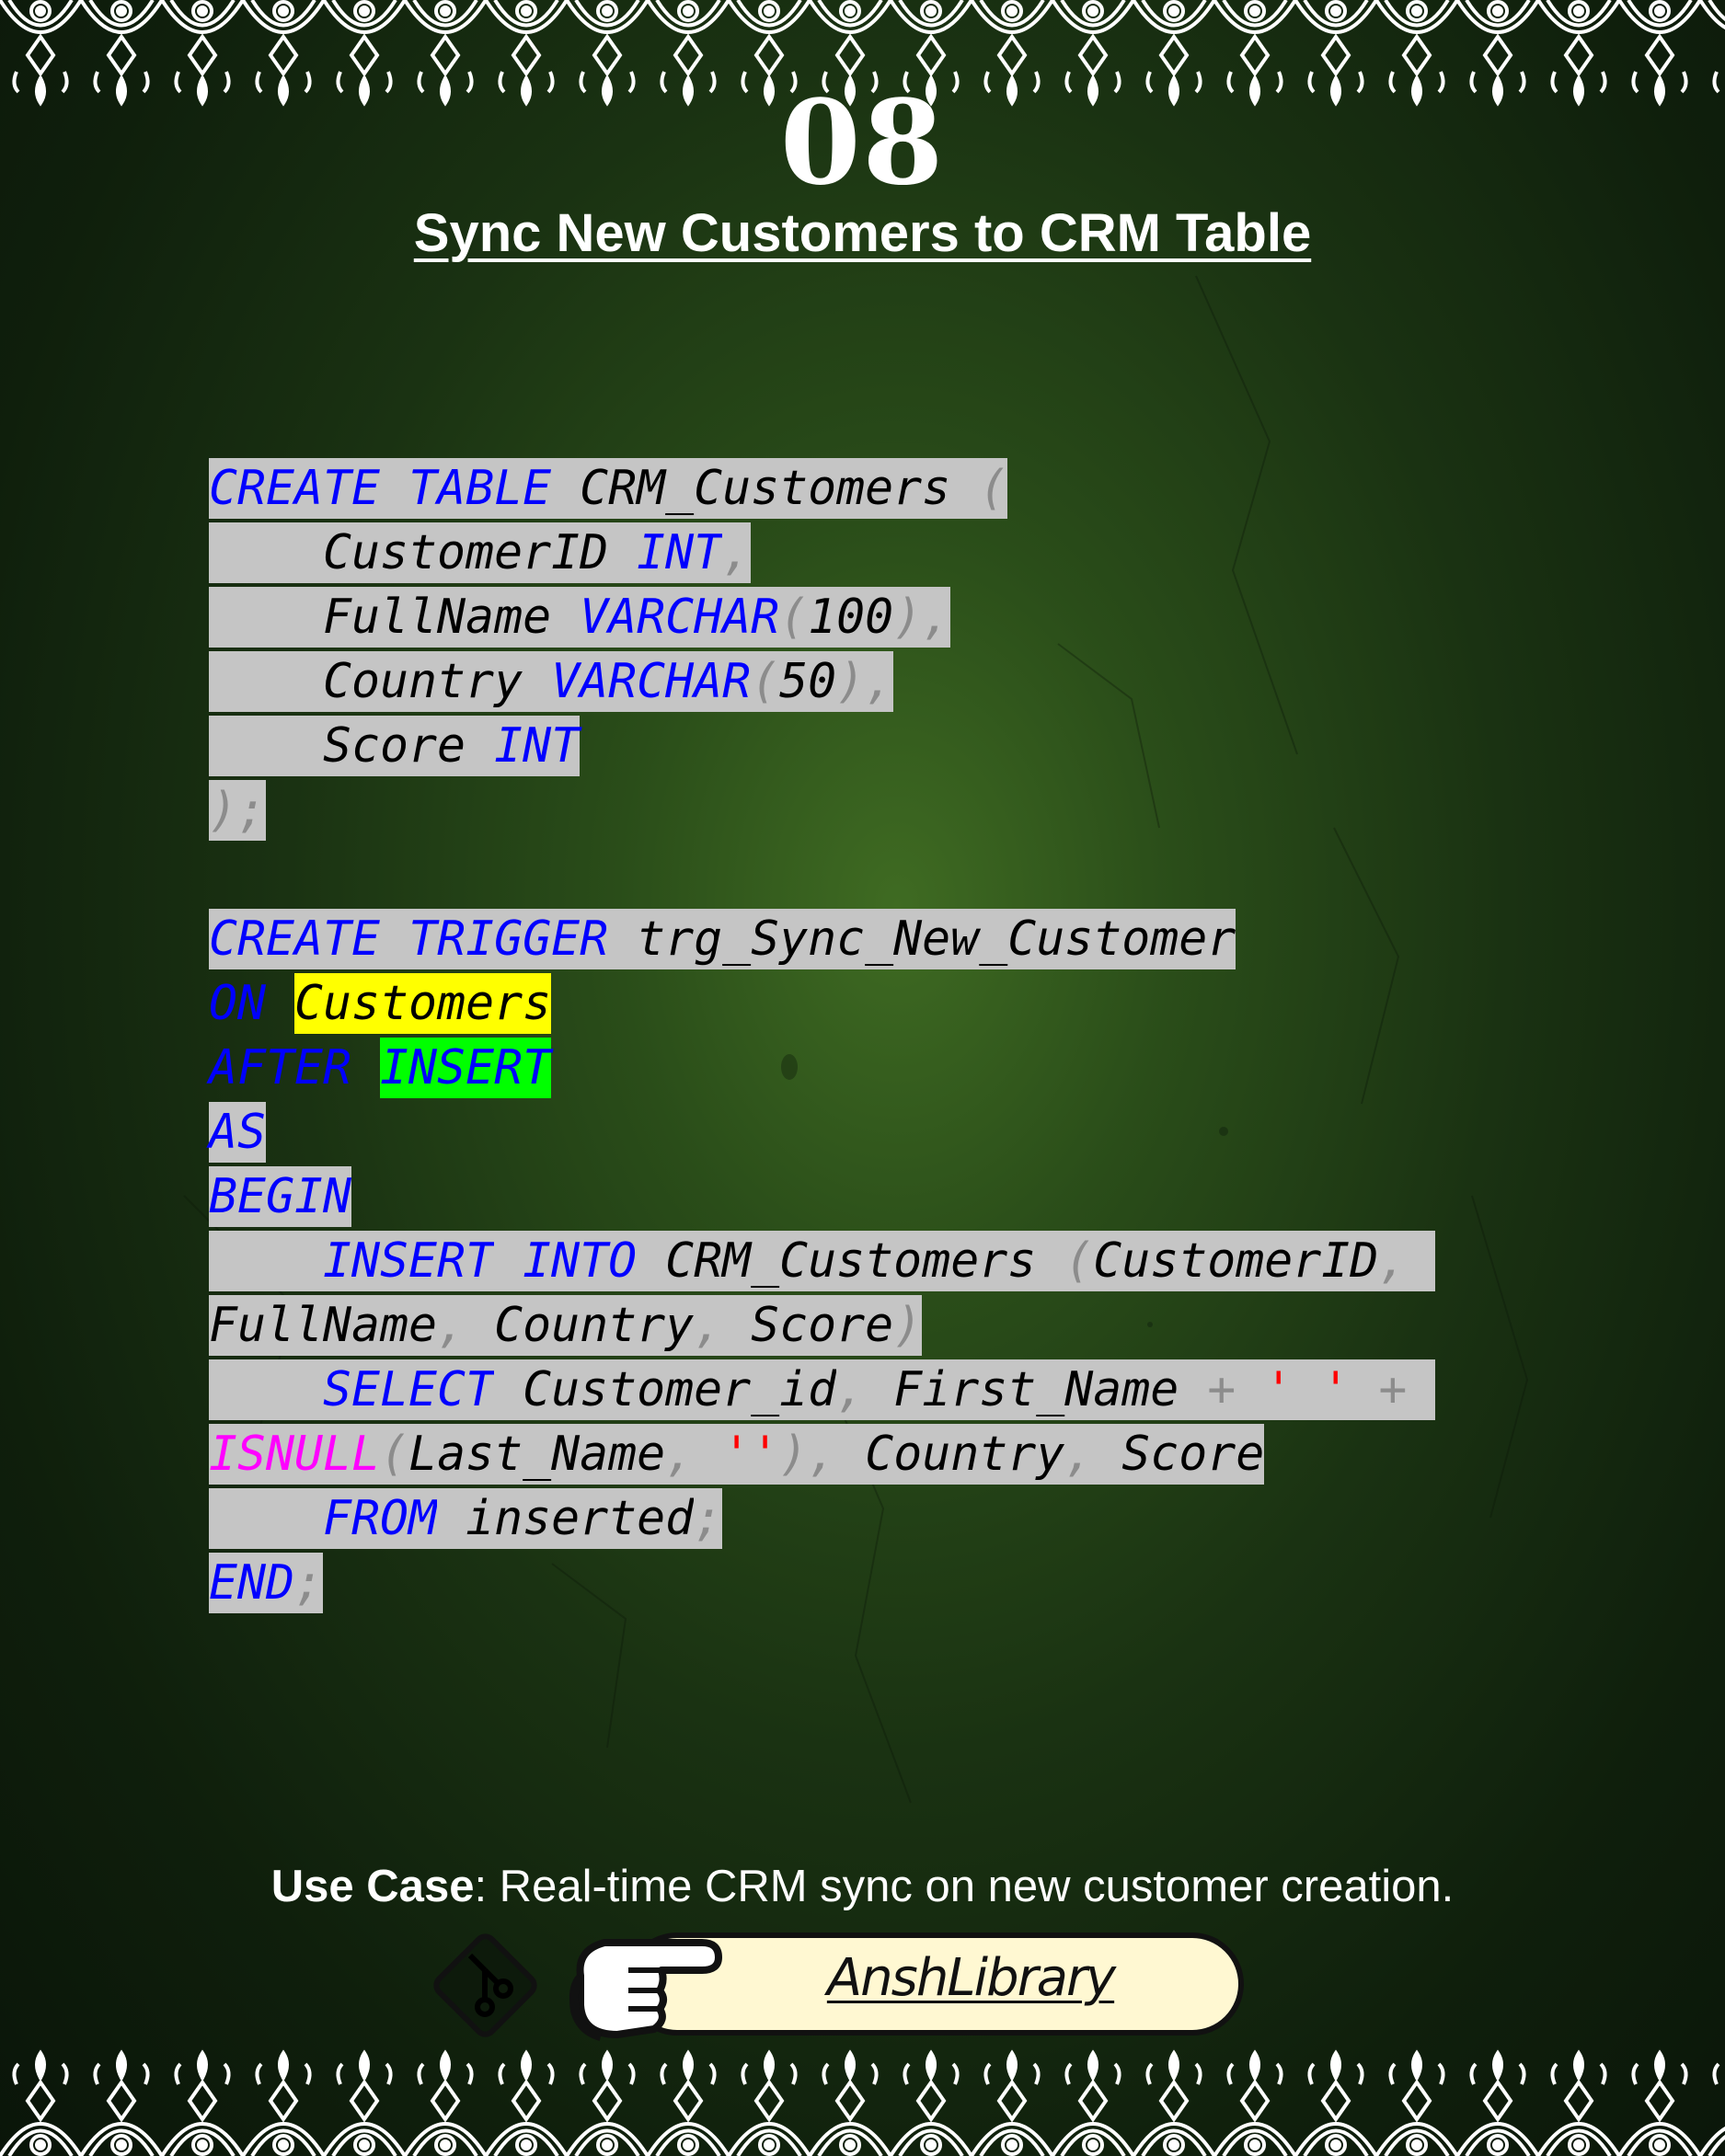 This screenshot has height=2156, width=1725. I want to click on code-token-number: 50, so click(808, 682).